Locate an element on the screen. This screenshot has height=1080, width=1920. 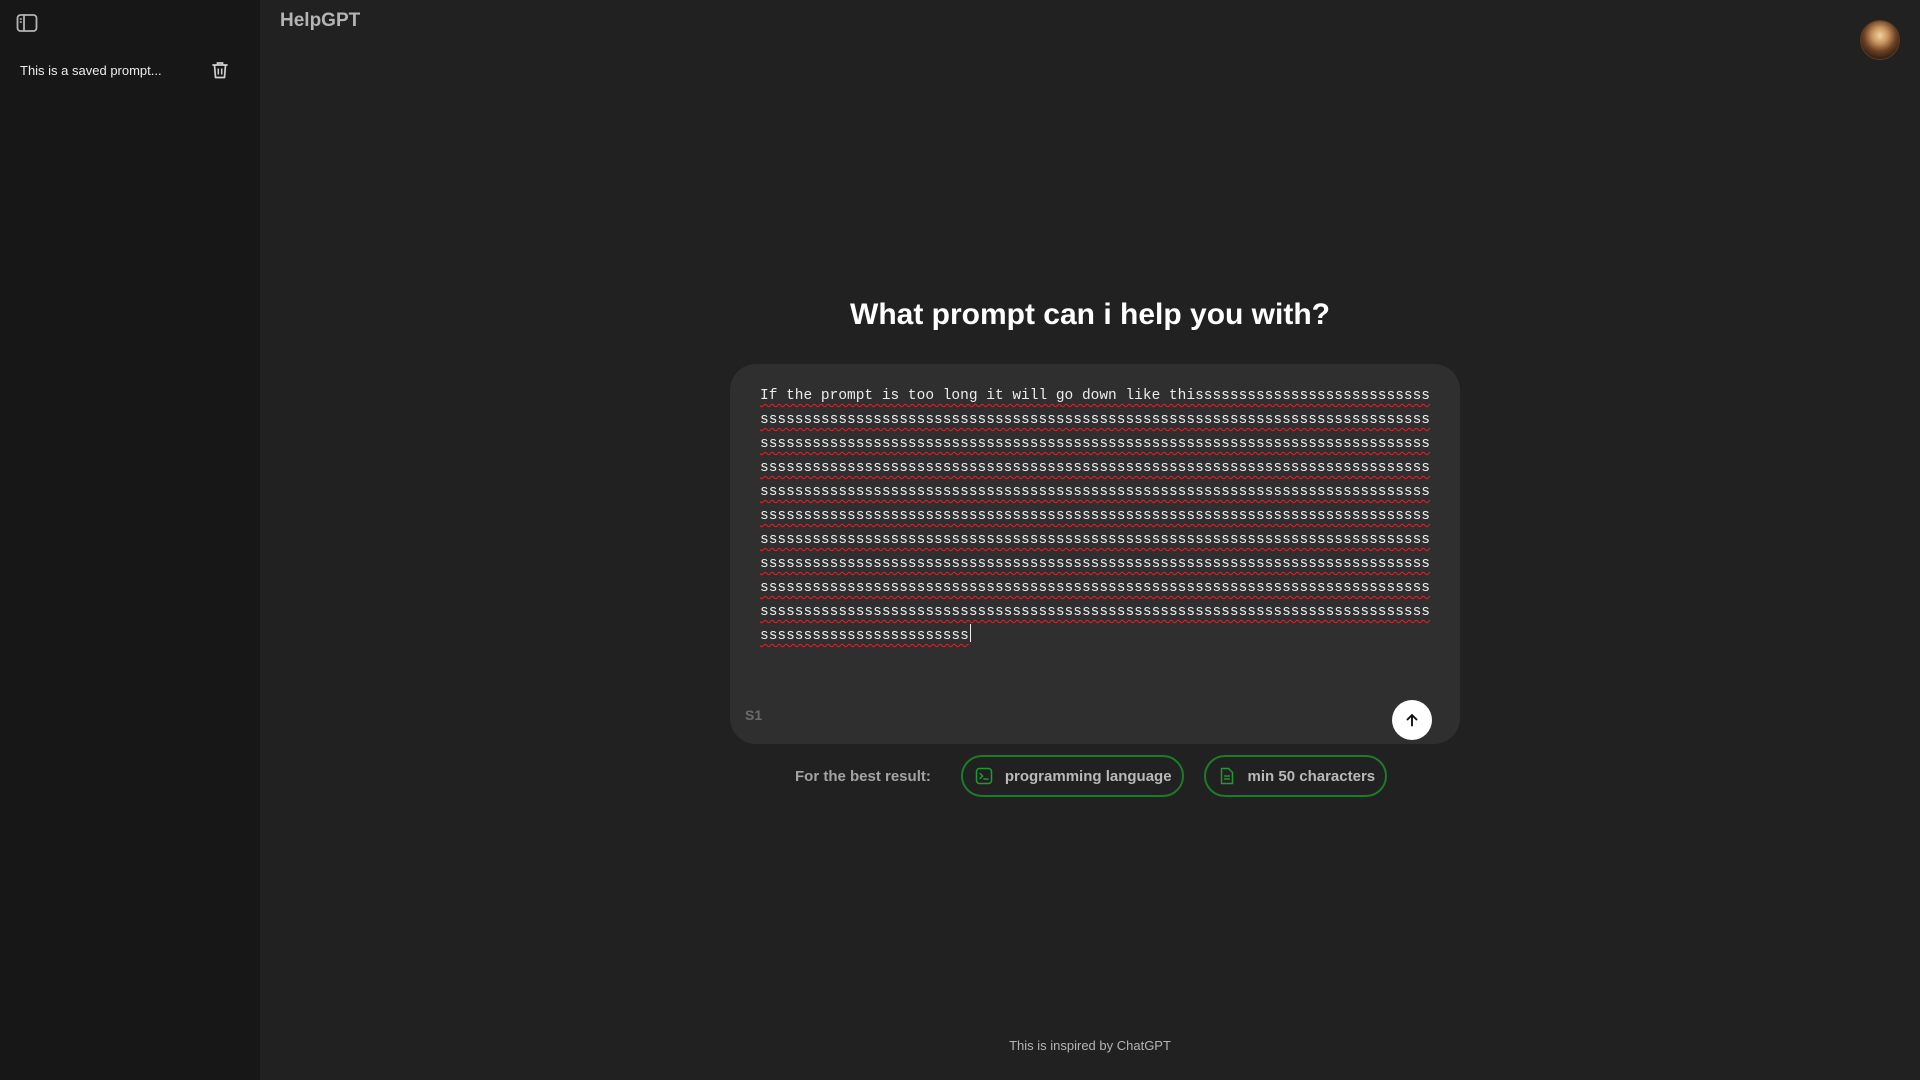
hint-chip-min-50-characters: min 50 characters is located at coordinates (1295, 776).